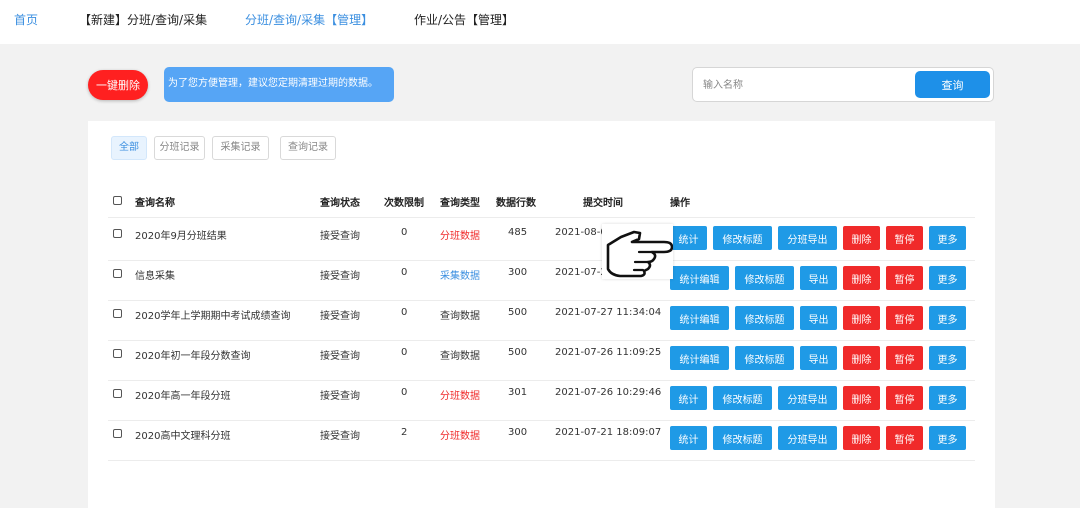 The image size is (1080, 508). Describe the element at coordinates (608, 392) in the screenshot. I see `submit-time: 2021-07-26 10:29:46` at that location.